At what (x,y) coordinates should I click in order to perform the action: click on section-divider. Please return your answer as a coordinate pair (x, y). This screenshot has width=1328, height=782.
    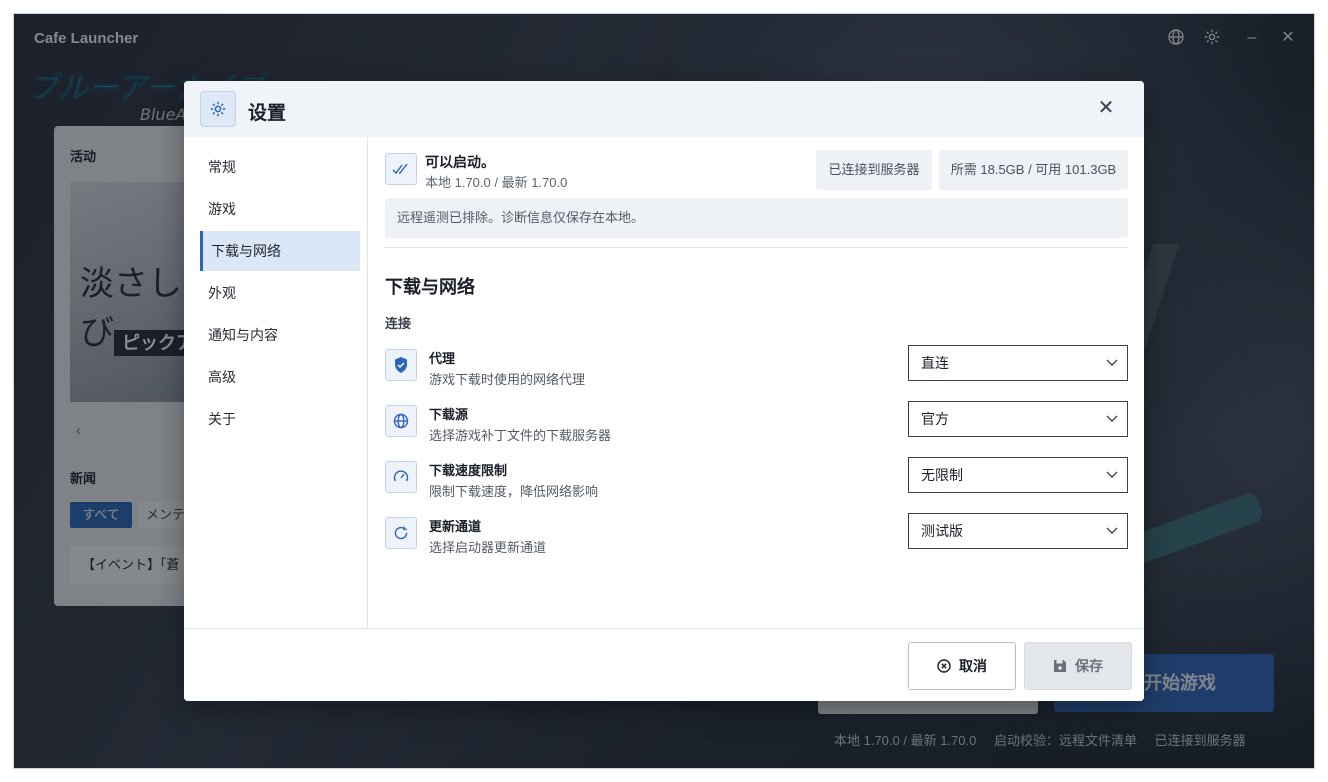
    Looking at the image, I should click on (756, 247).